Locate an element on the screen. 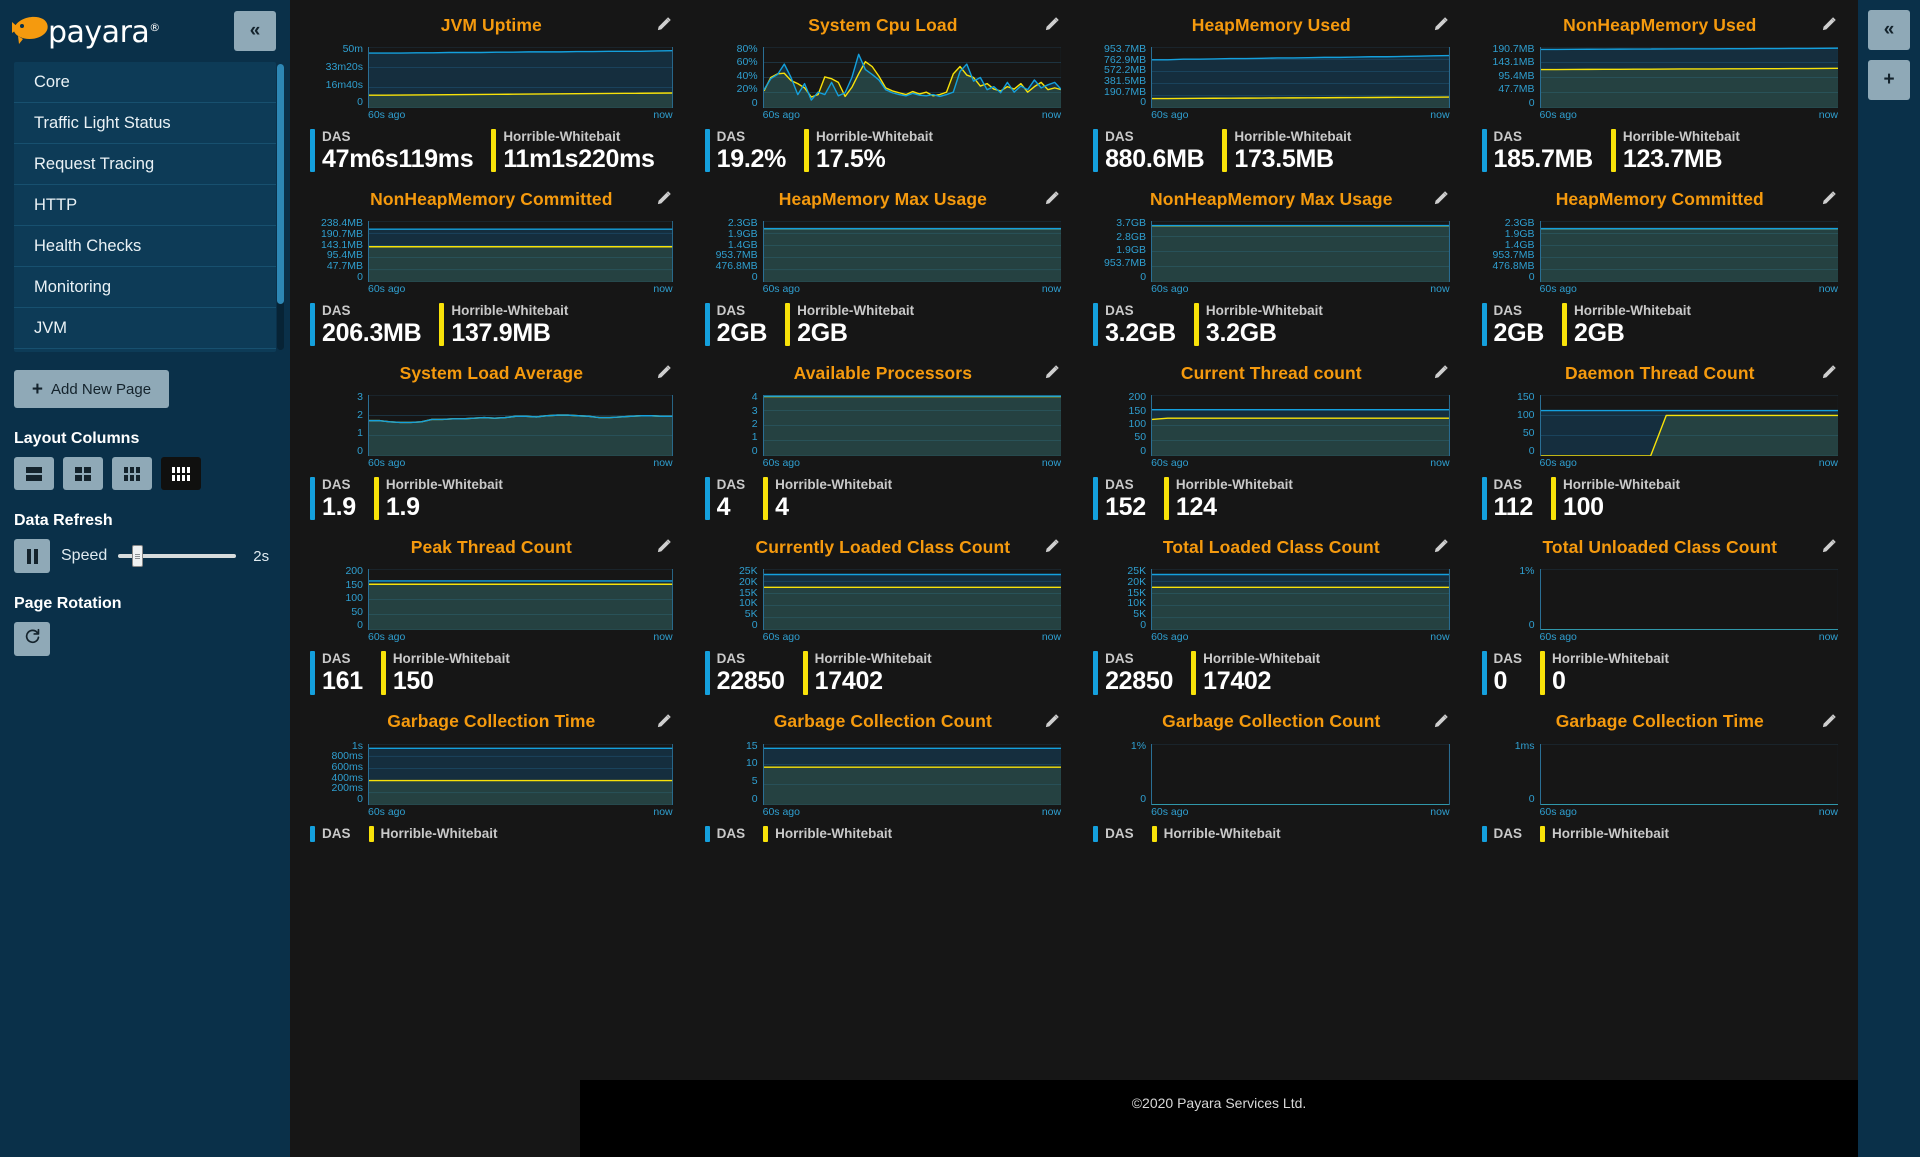 This screenshot has height=1157, width=1920. brand-name: payara® is located at coordinates (104, 32).